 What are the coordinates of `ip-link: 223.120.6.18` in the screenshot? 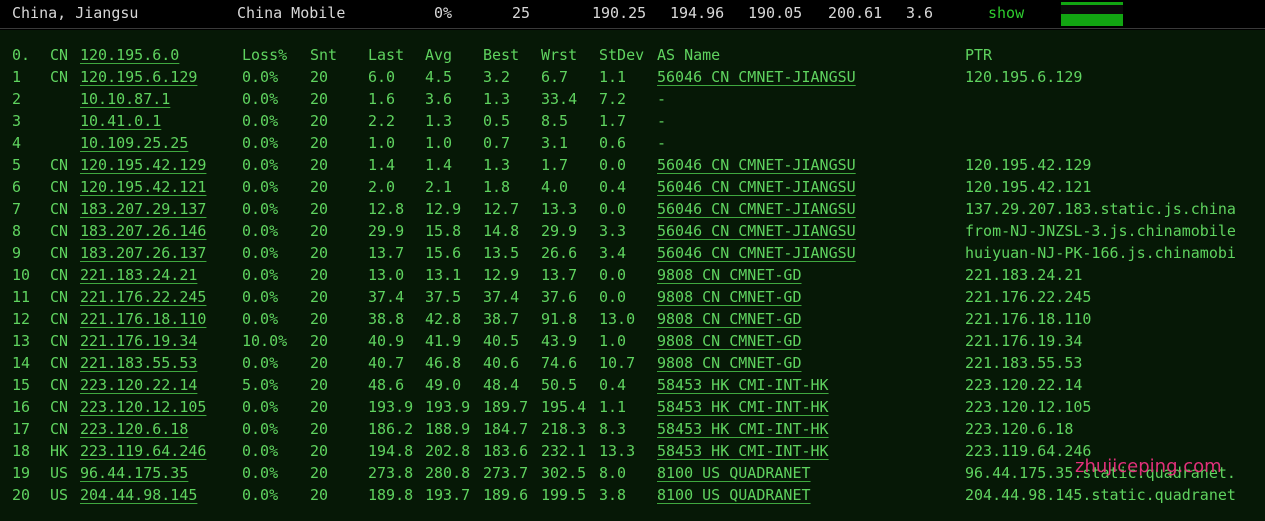 It's located at (134, 429).